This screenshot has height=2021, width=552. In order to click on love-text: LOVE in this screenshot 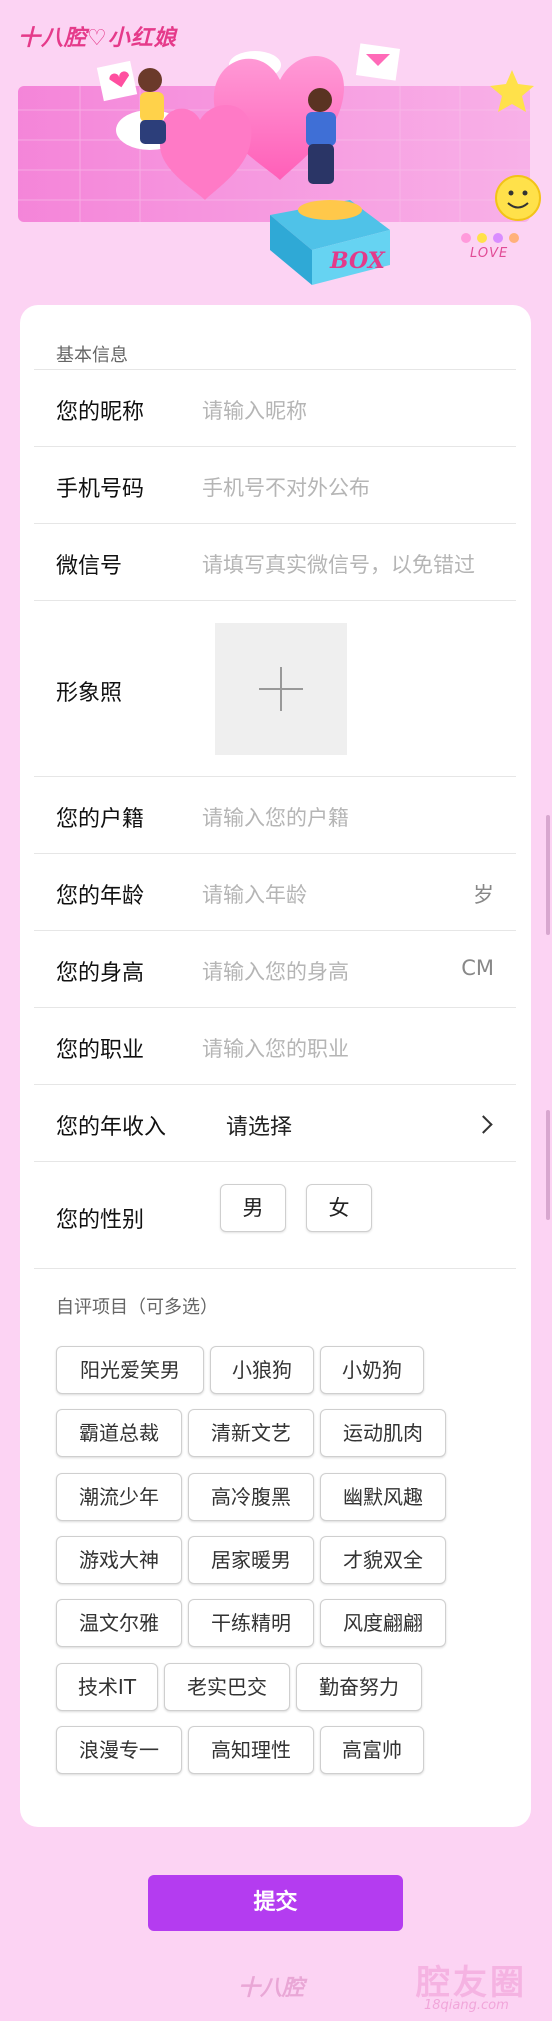, I will do `click(489, 253)`.